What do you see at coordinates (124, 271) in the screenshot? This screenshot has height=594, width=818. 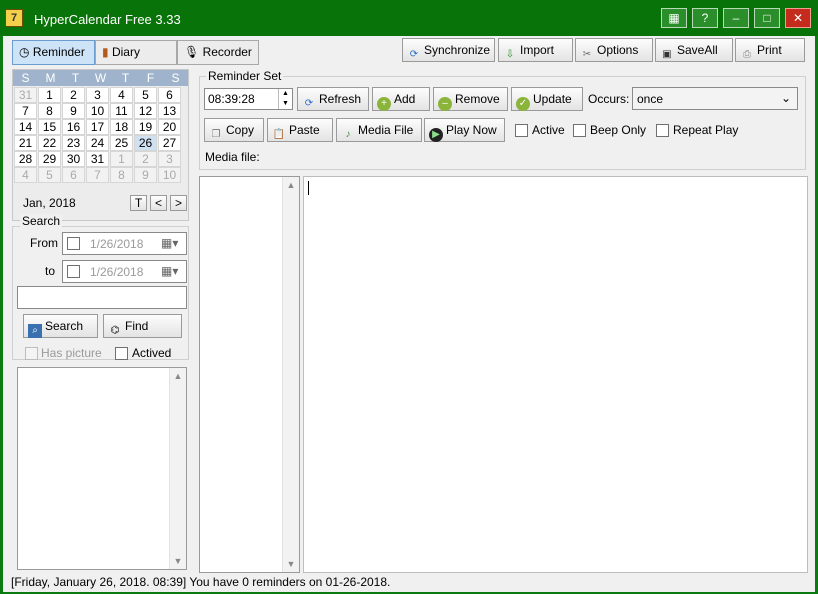 I see `to-date-picker: 1/26/2018 ▦▾` at bounding box center [124, 271].